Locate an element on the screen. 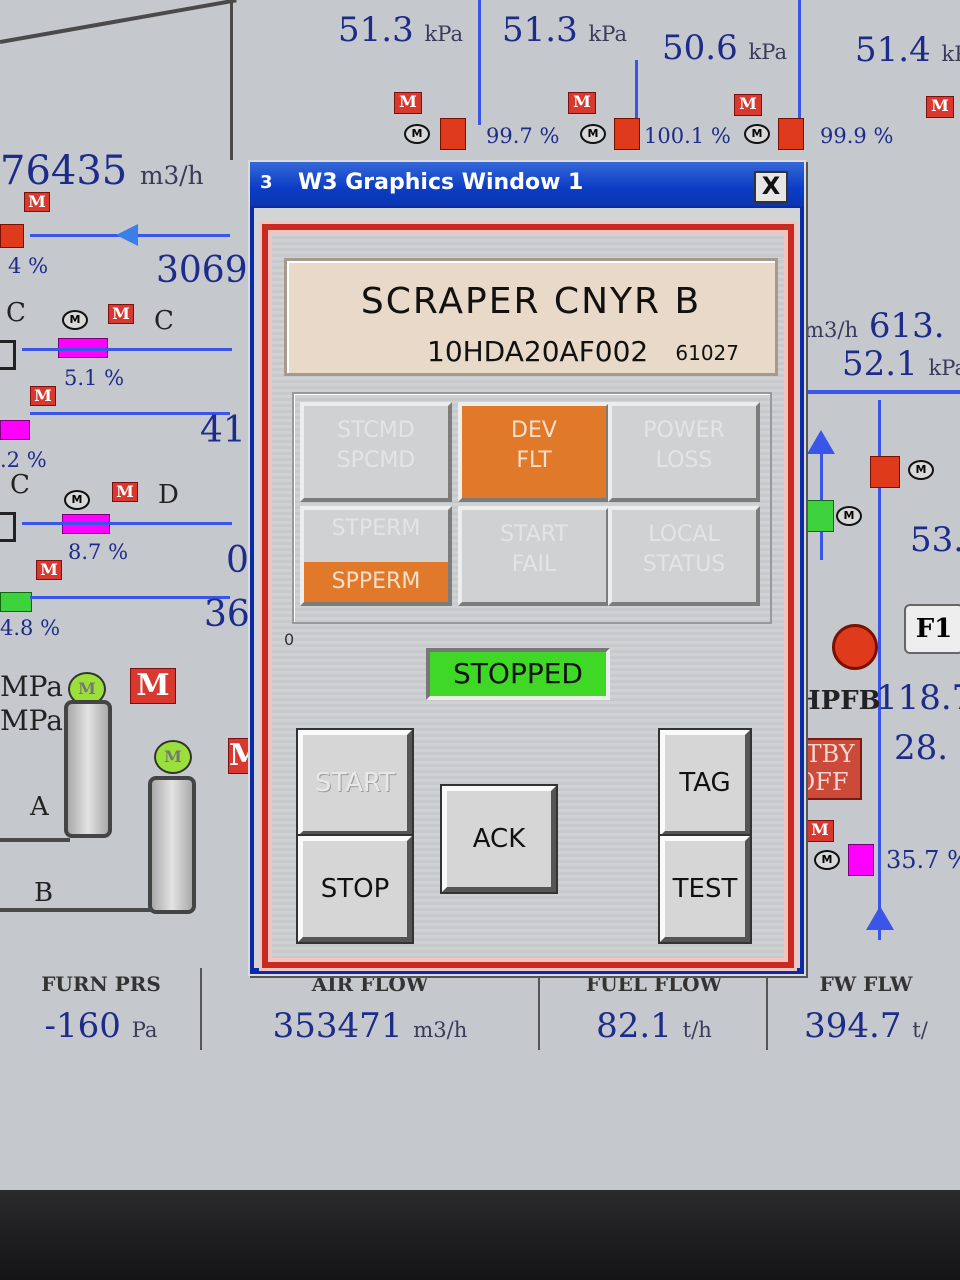  tank-letter: A is located at coordinates (39, 807).